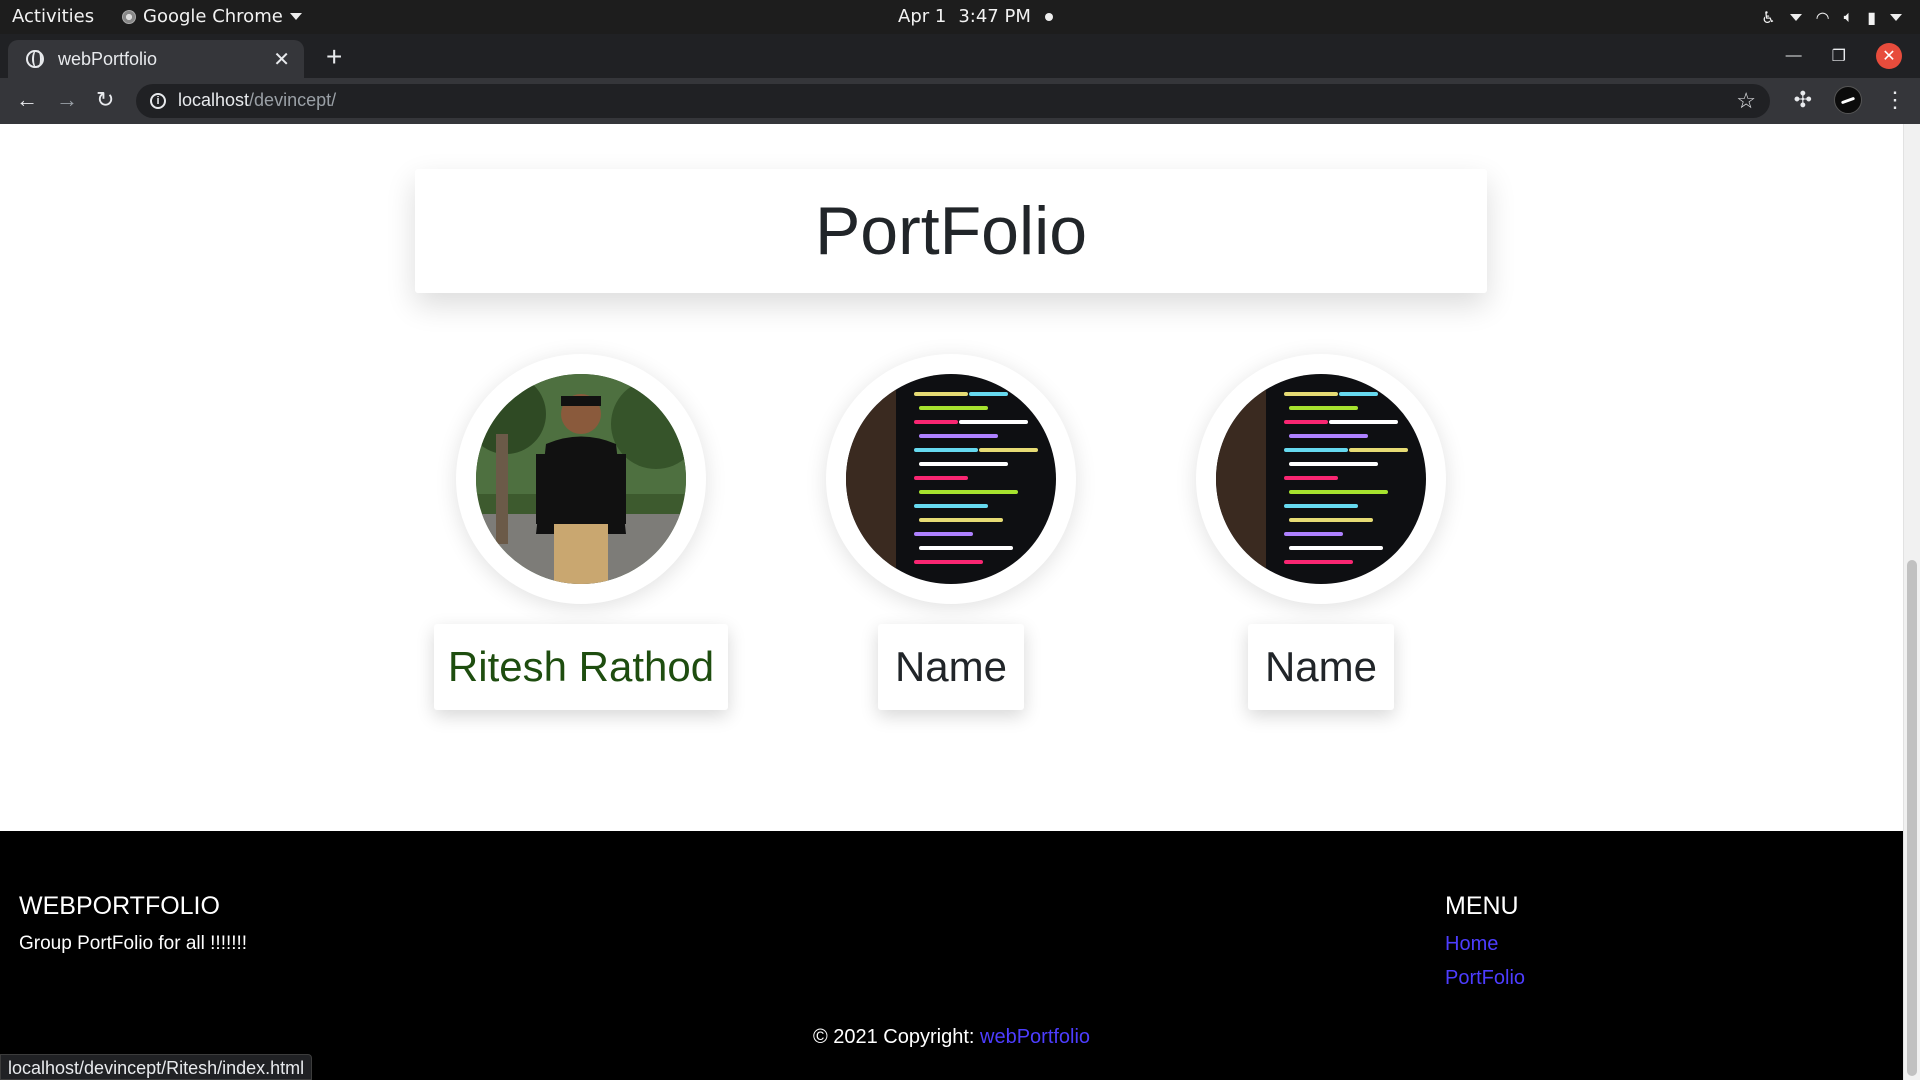 The width and height of the screenshot is (1920, 1080). Describe the element at coordinates (129, 16) in the screenshot. I see `chrome-icon` at that location.